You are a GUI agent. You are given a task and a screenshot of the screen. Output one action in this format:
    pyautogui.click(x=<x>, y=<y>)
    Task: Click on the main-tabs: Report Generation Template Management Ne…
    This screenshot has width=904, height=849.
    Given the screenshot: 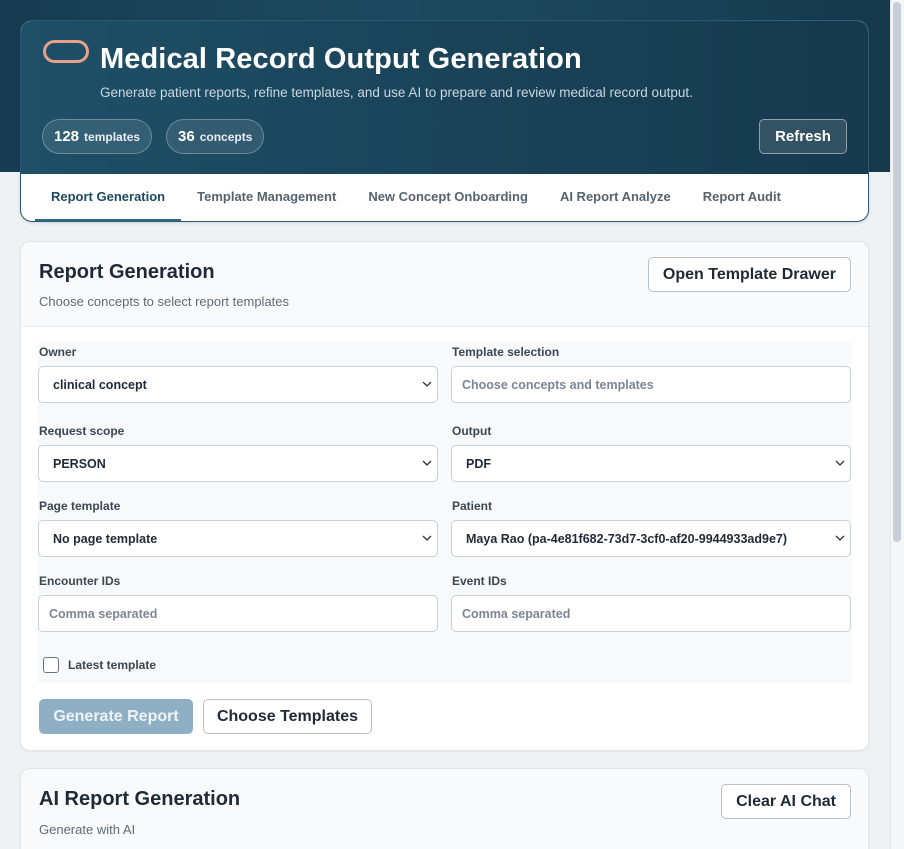 What is the action you would take?
    pyautogui.click(x=444, y=197)
    